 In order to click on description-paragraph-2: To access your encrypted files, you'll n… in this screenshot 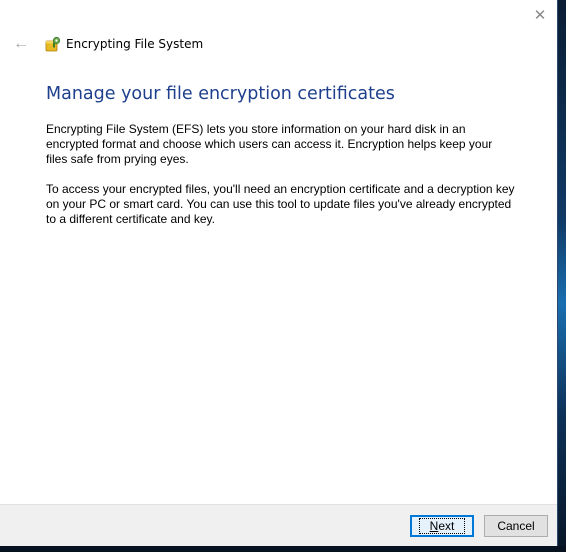, I will do `click(280, 204)`.